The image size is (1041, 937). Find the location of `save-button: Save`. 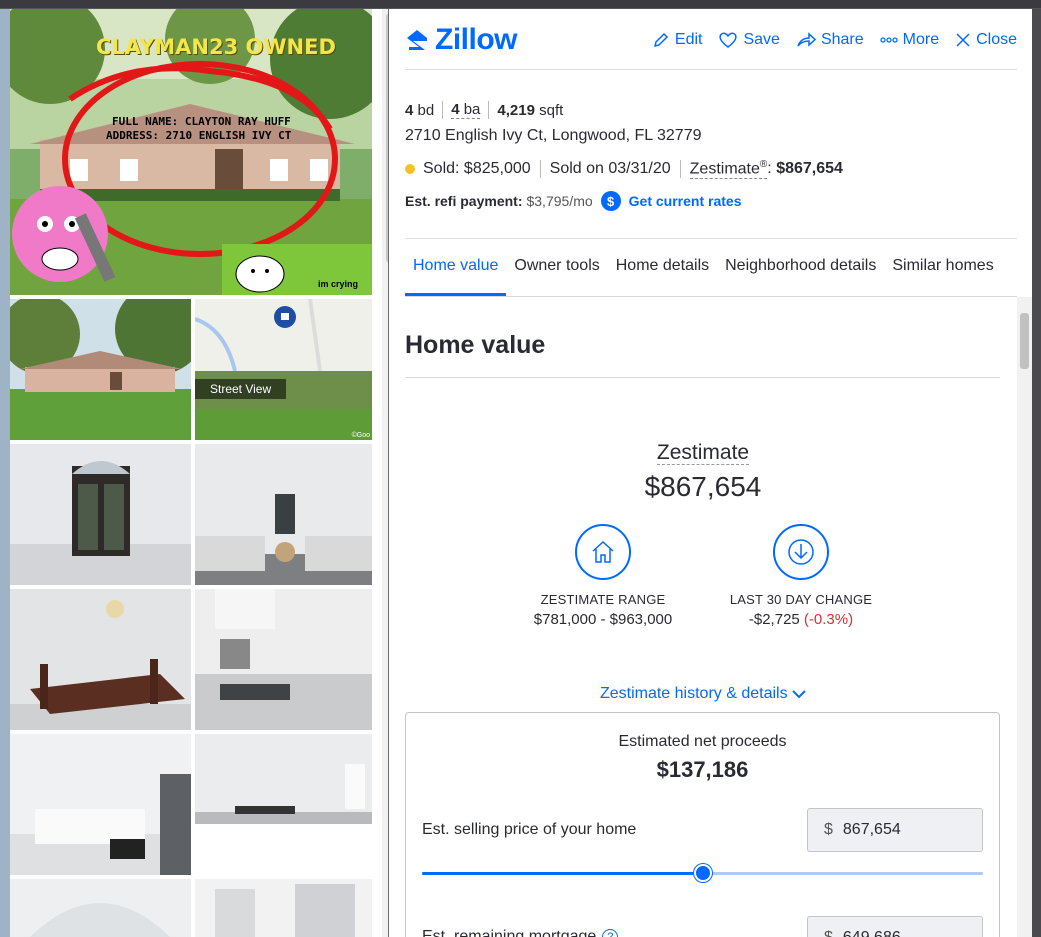

save-button: Save is located at coordinates (749, 40).